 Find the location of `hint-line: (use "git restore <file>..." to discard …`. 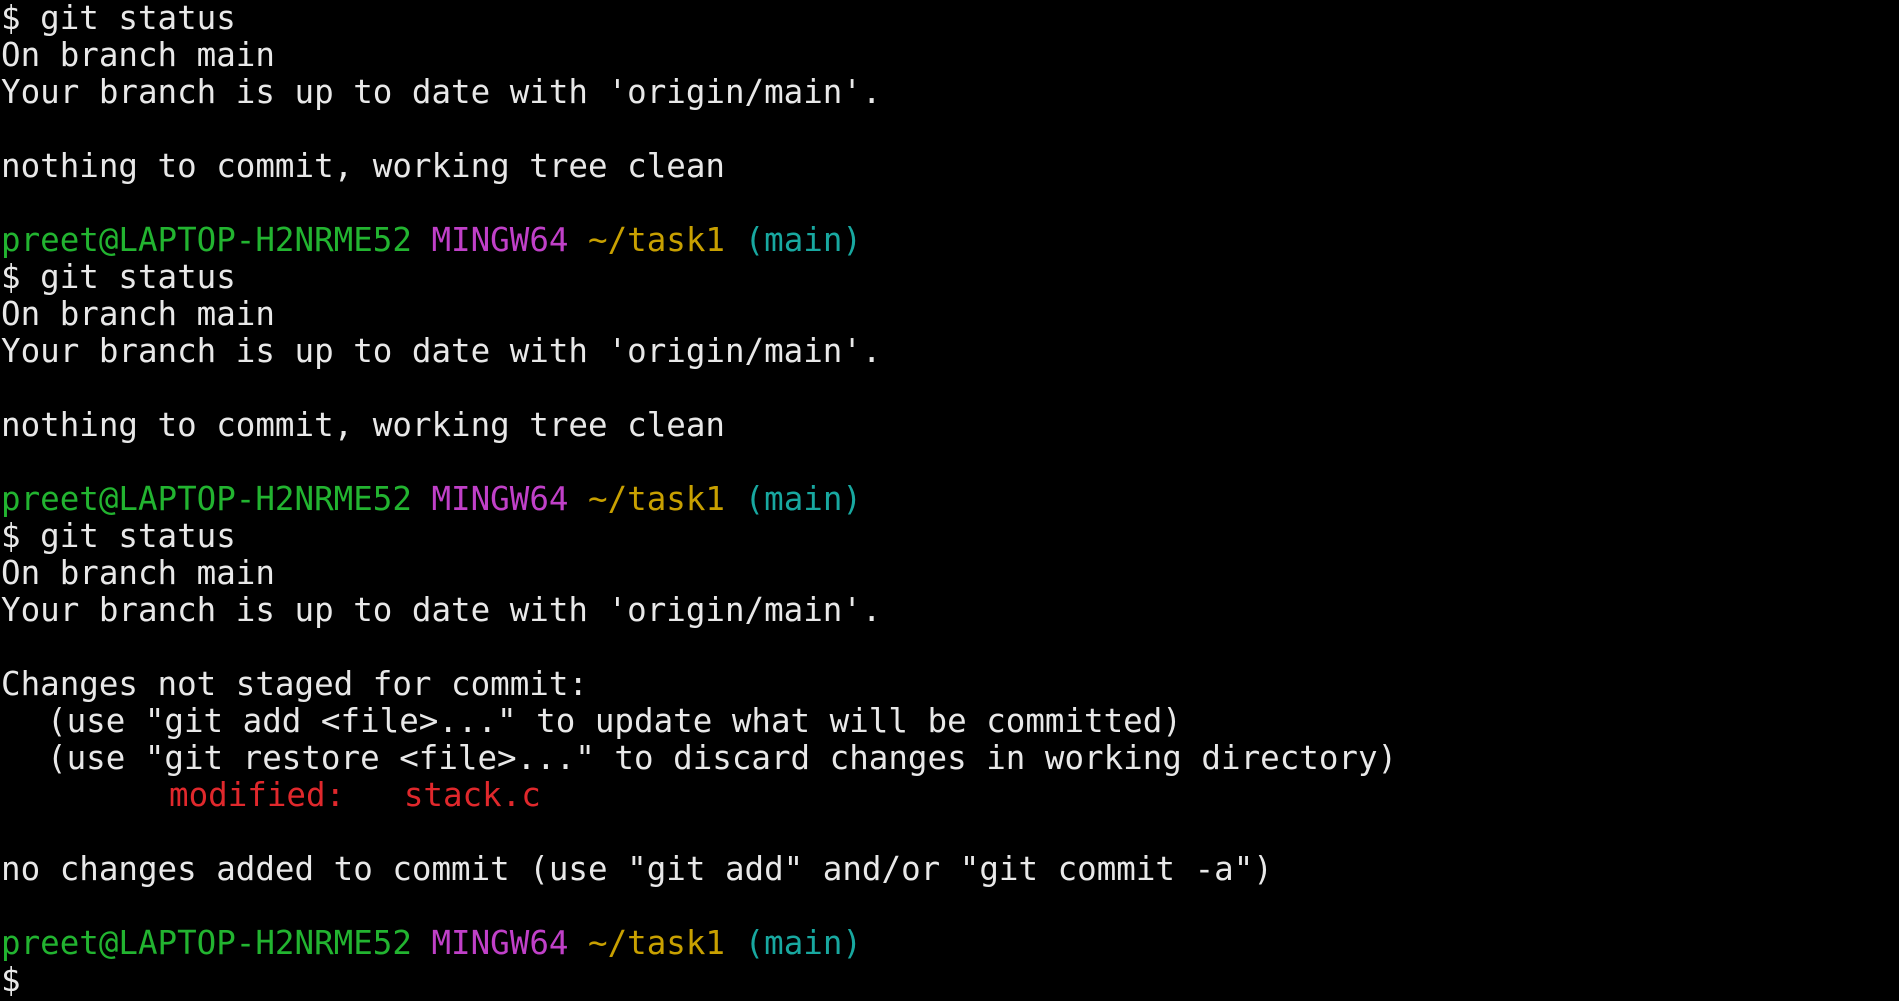

hint-line: (use "git restore <file>..." to discard … is located at coordinates (722, 758).